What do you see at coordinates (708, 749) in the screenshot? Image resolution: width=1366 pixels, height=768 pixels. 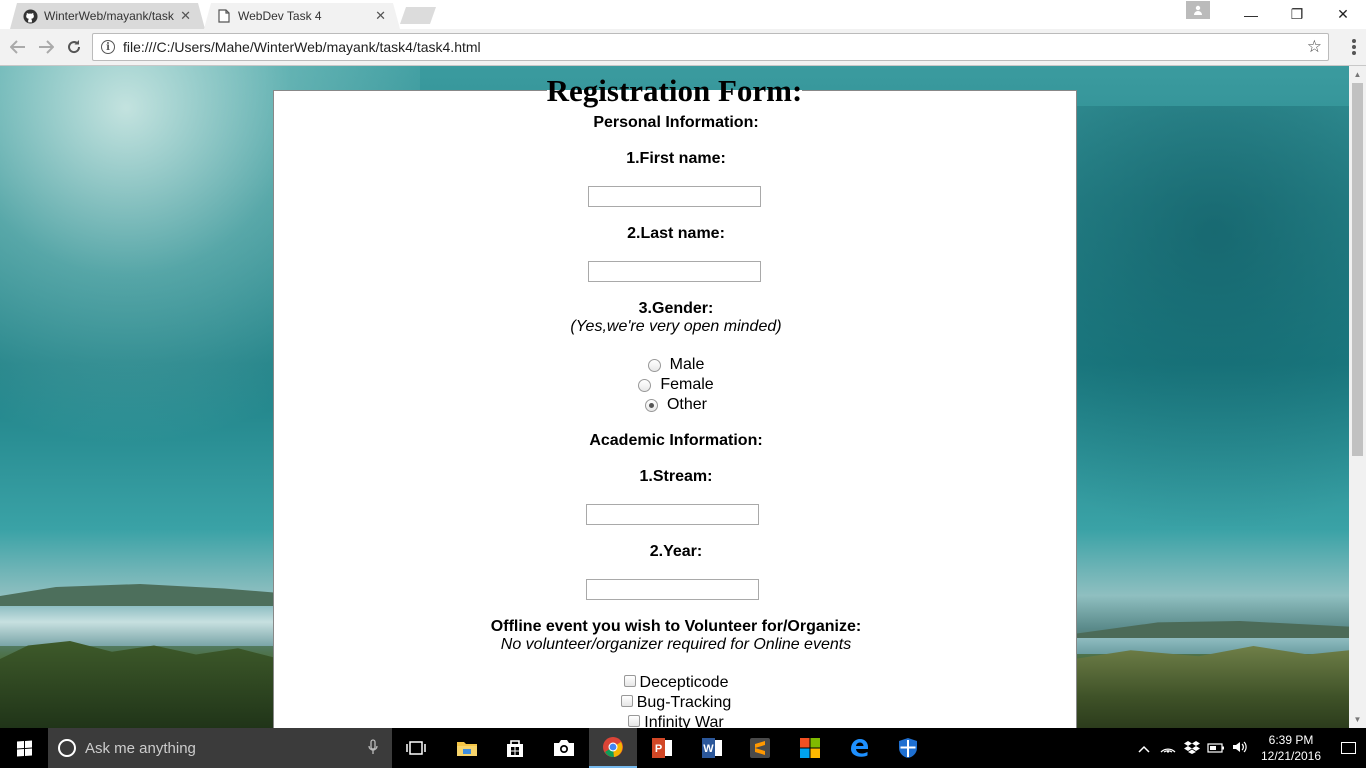 I see `svg-text: W` at bounding box center [708, 749].